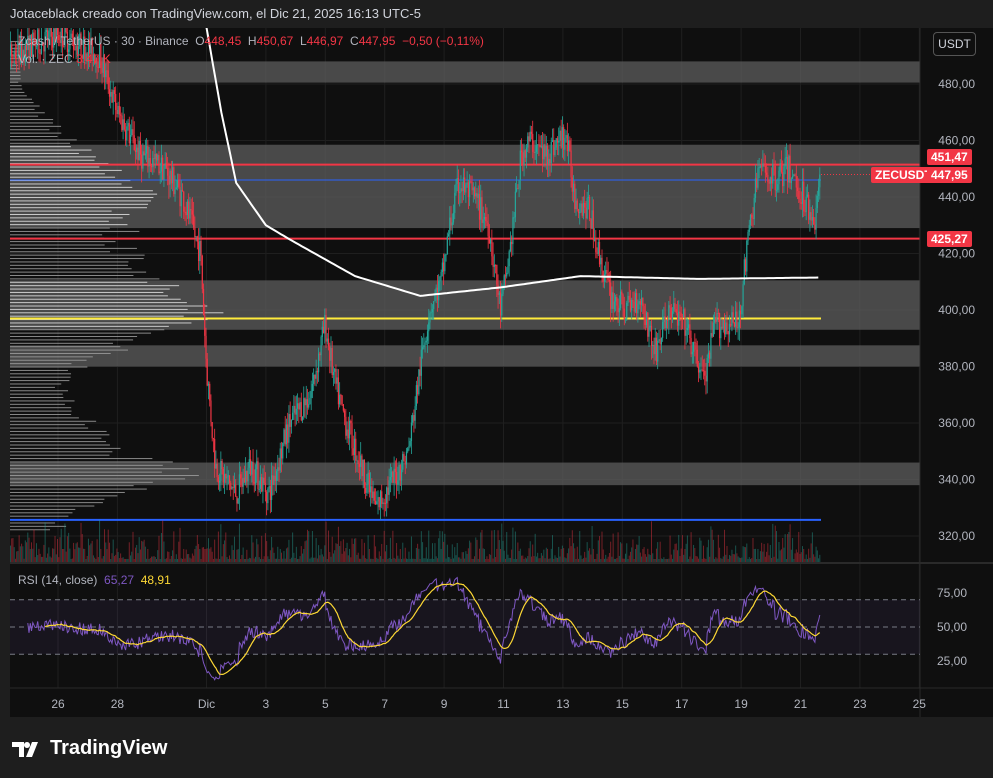  Describe the element at coordinates (103, 41) in the screenshot. I see `symbol-label: Zcash / TetherUS · 30 · Binance` at that location.